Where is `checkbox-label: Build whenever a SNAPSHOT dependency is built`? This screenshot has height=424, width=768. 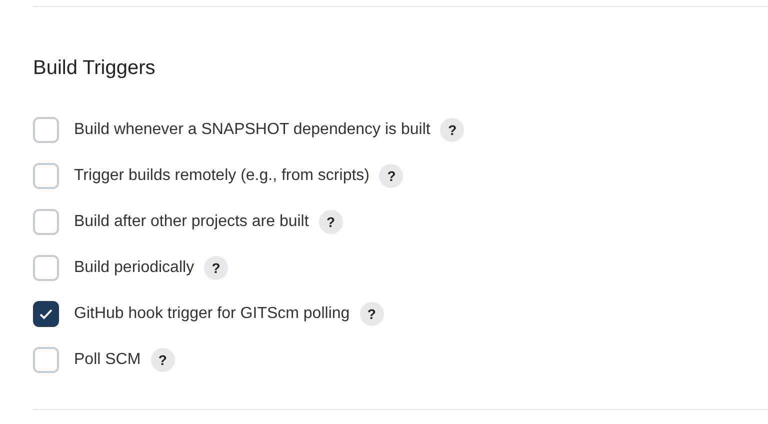
checkbox-label: Build whenever a SNAPSHOT dependency is built is located at coordinates (252, 130).